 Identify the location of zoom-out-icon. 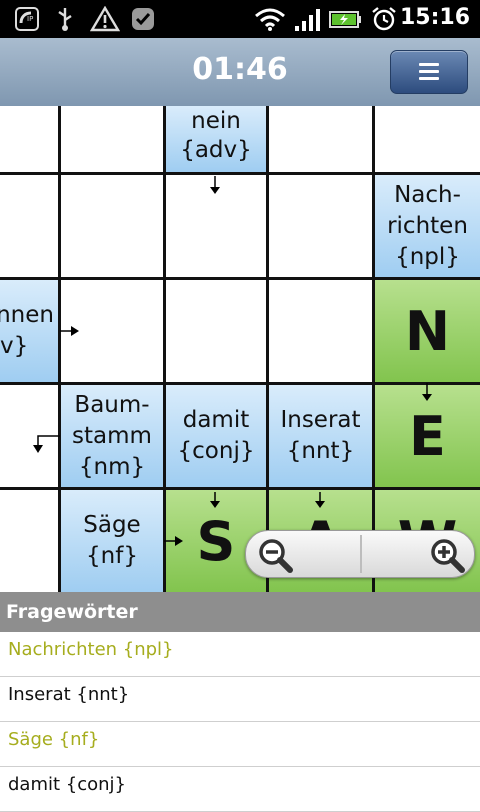
(276, 556).